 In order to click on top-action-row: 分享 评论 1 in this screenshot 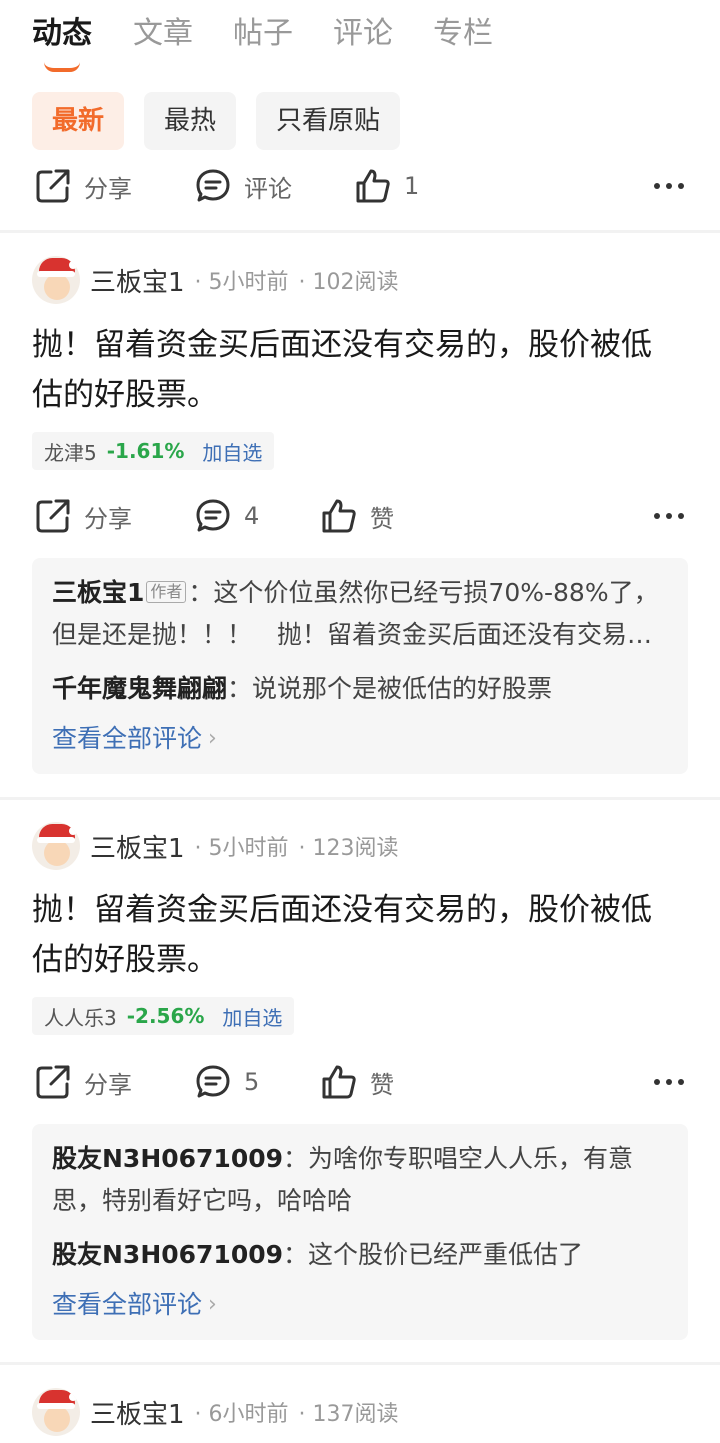, I will do `click(360, 186)`.